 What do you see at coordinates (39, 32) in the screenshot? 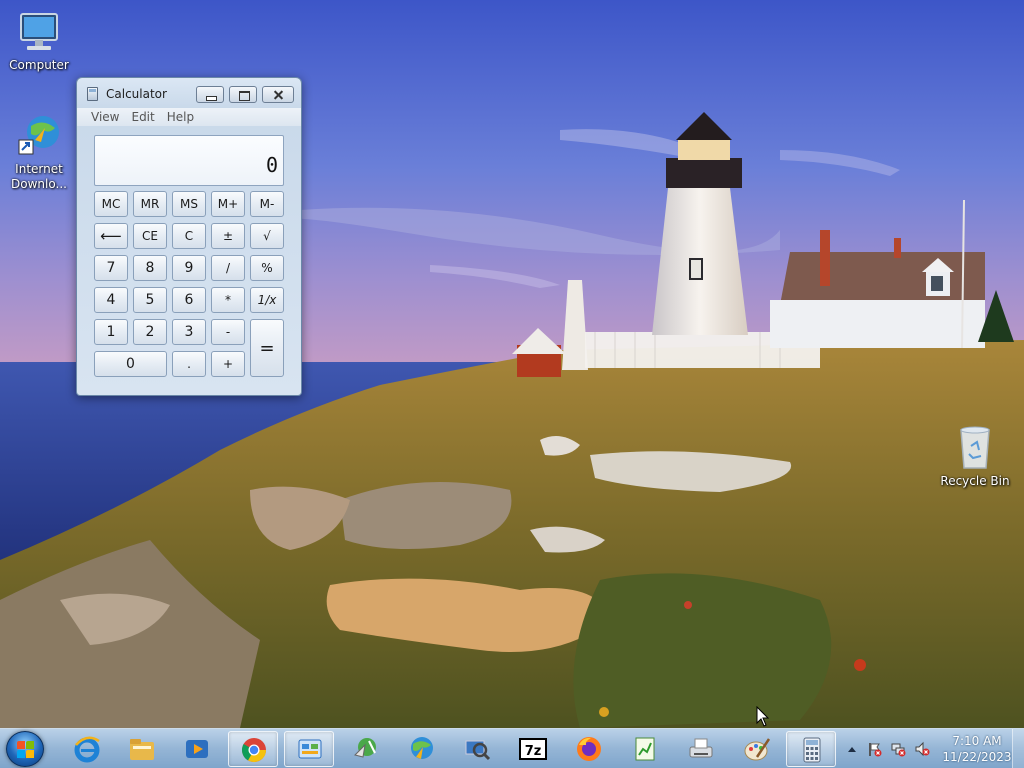
I see `computer-icon` at bounding box center [39, 32].